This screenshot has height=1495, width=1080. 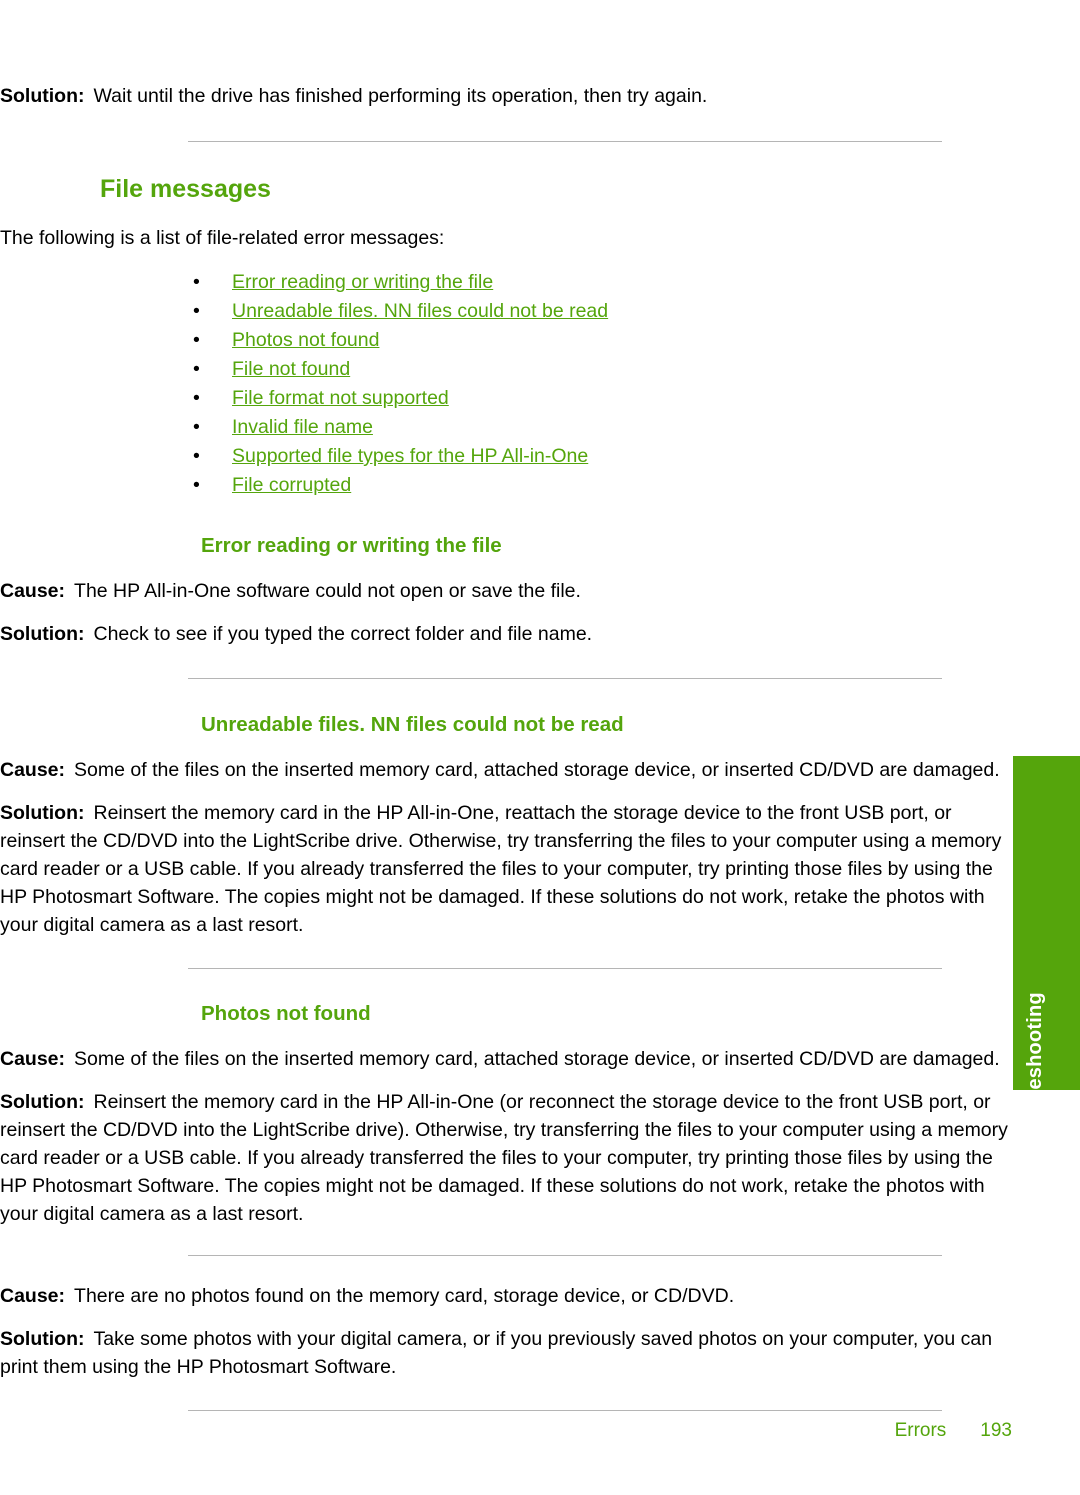 What do you see at coordinates (291, 485) in the screenshot?
I see `link-file-corrupted: File corrupted` at bounding box center [291, 485].